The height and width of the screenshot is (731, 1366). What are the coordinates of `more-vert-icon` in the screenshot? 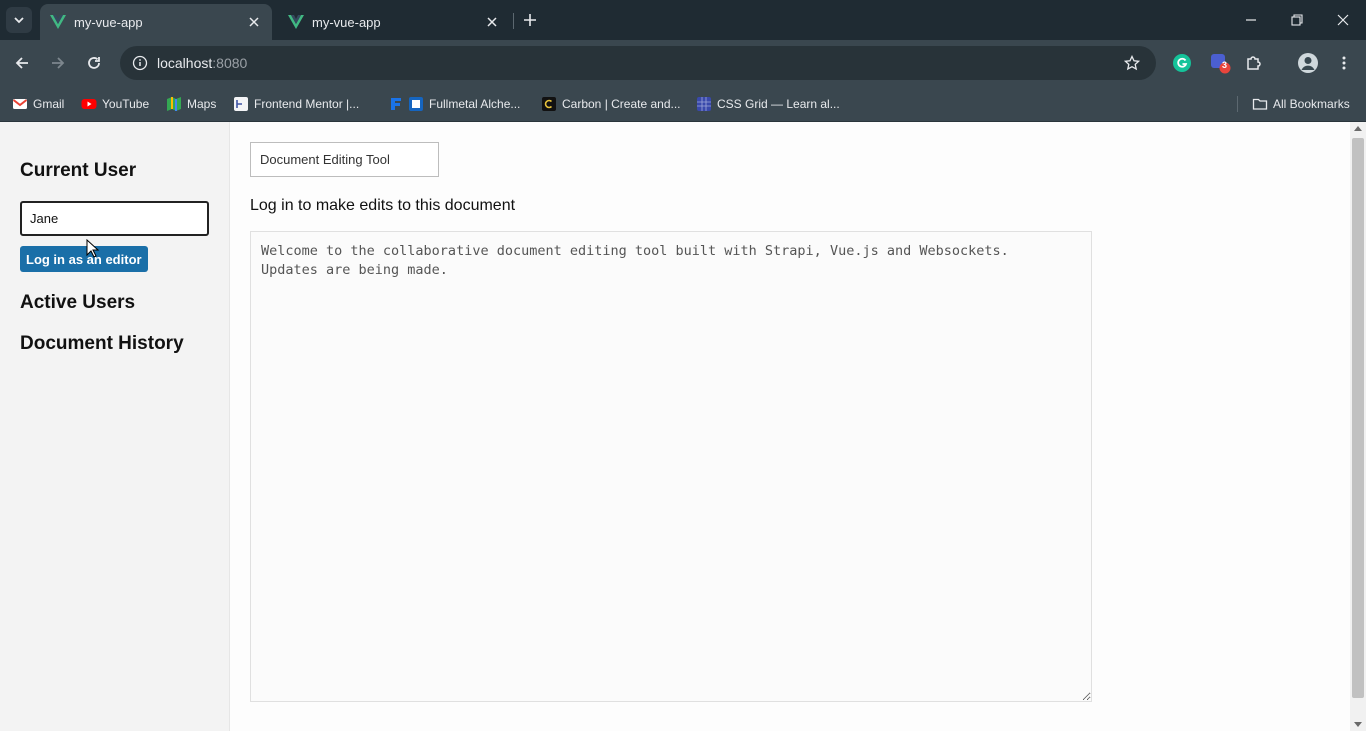 It's located at (1344, 63).